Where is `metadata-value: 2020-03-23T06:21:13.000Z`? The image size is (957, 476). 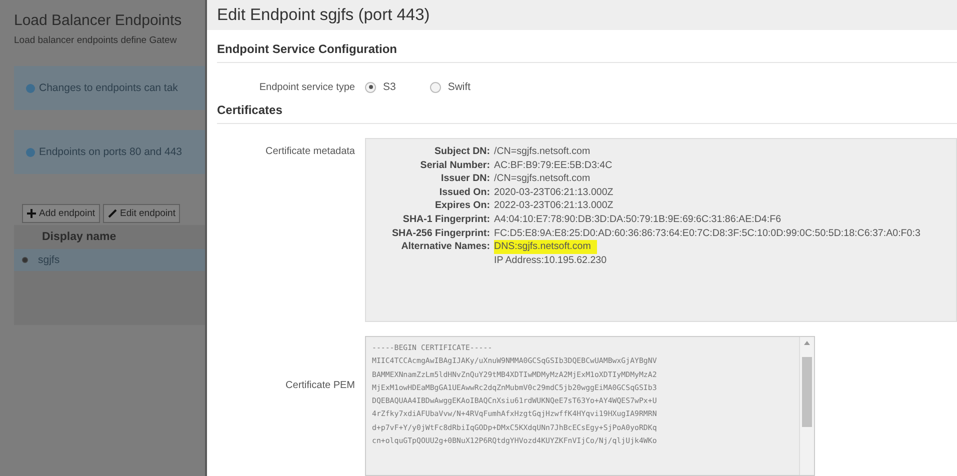 metadata-value: 2020-03-23T06:21:13.000Z is located at coordinates (554, 193).